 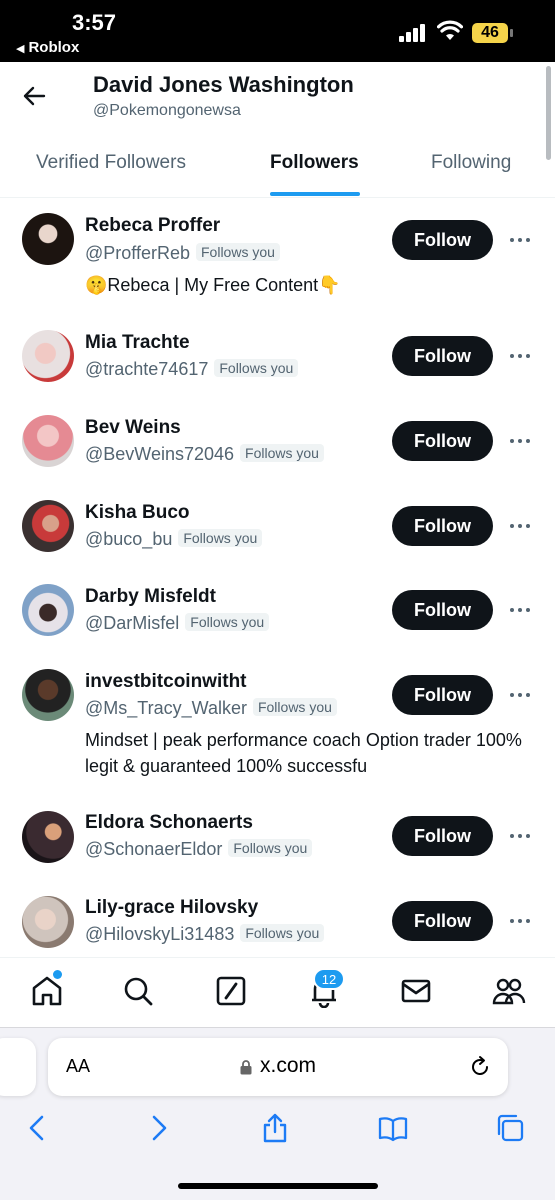 What do you see at coordinates (278, 1186) in the screenshot?
I see `home-indicator` at bounding box center [278, 1186].